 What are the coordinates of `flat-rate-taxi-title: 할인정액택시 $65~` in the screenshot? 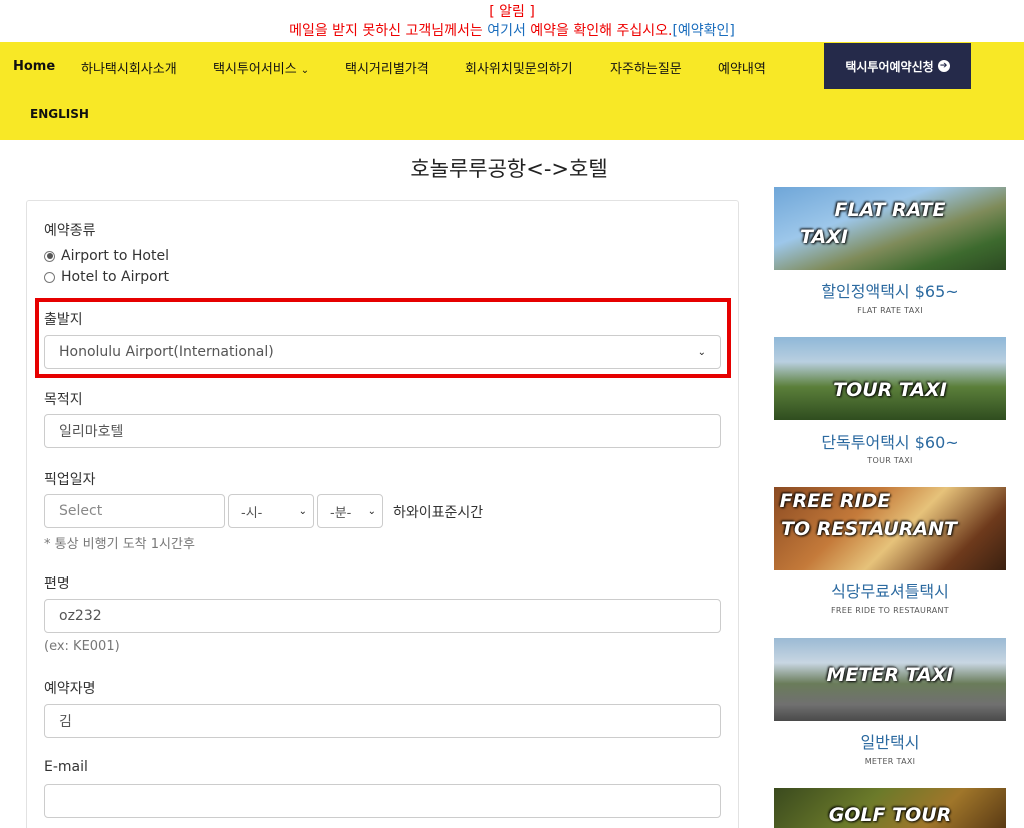 It's located at (890, 290).